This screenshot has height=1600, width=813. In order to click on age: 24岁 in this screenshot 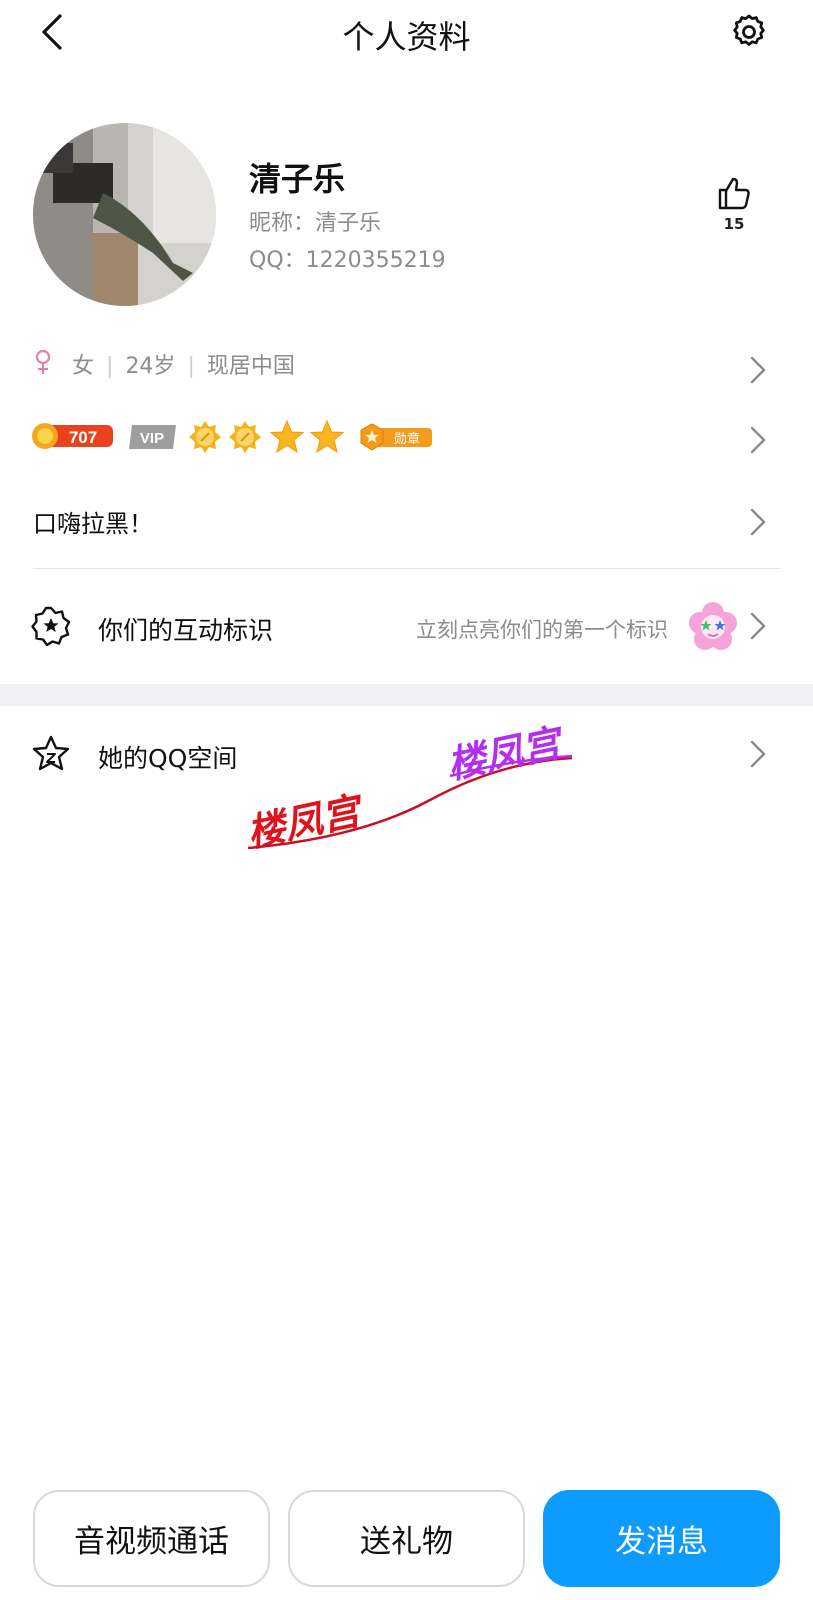, I will do `click(150, 366)`.